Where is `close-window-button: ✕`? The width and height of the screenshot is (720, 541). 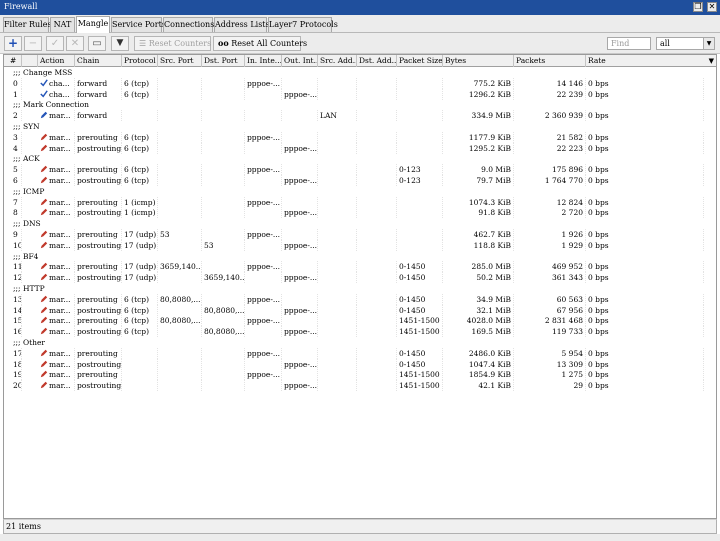
close-window-button: ✕ is located at coordinates (712, 7).